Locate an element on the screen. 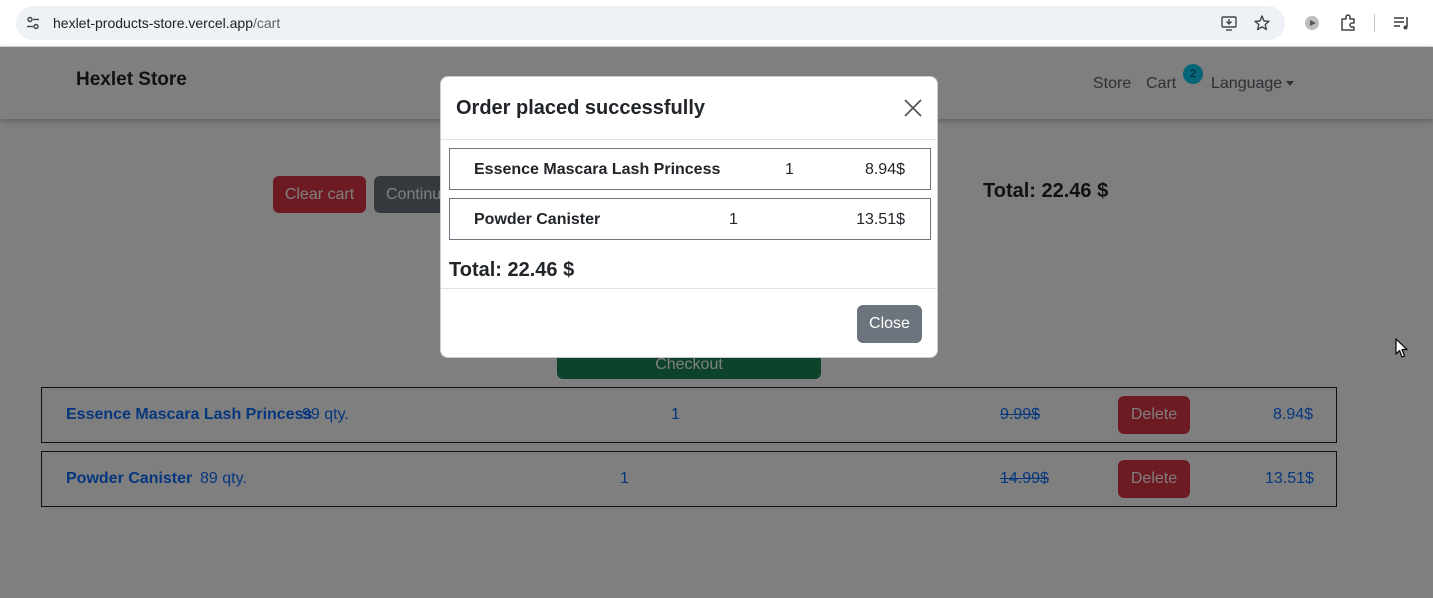 Image resolution: width=1433 pixels, height=598 pixels. close-button: Close is located at coordinates (889, 324).